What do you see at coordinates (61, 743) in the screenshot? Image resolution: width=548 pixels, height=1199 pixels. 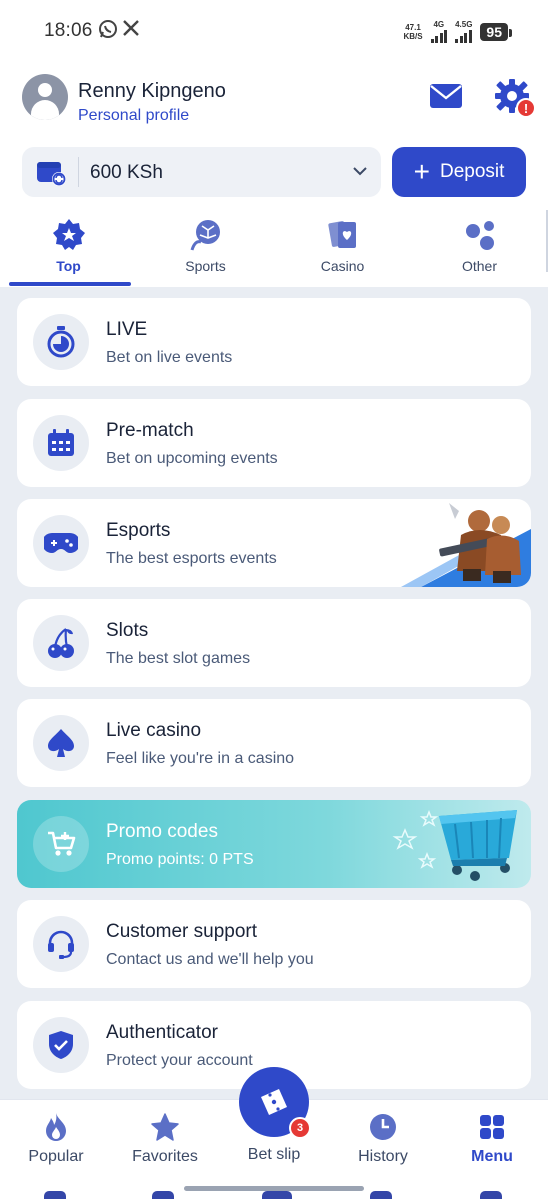 I see `spade-icon` at bounding box center [61, 743].